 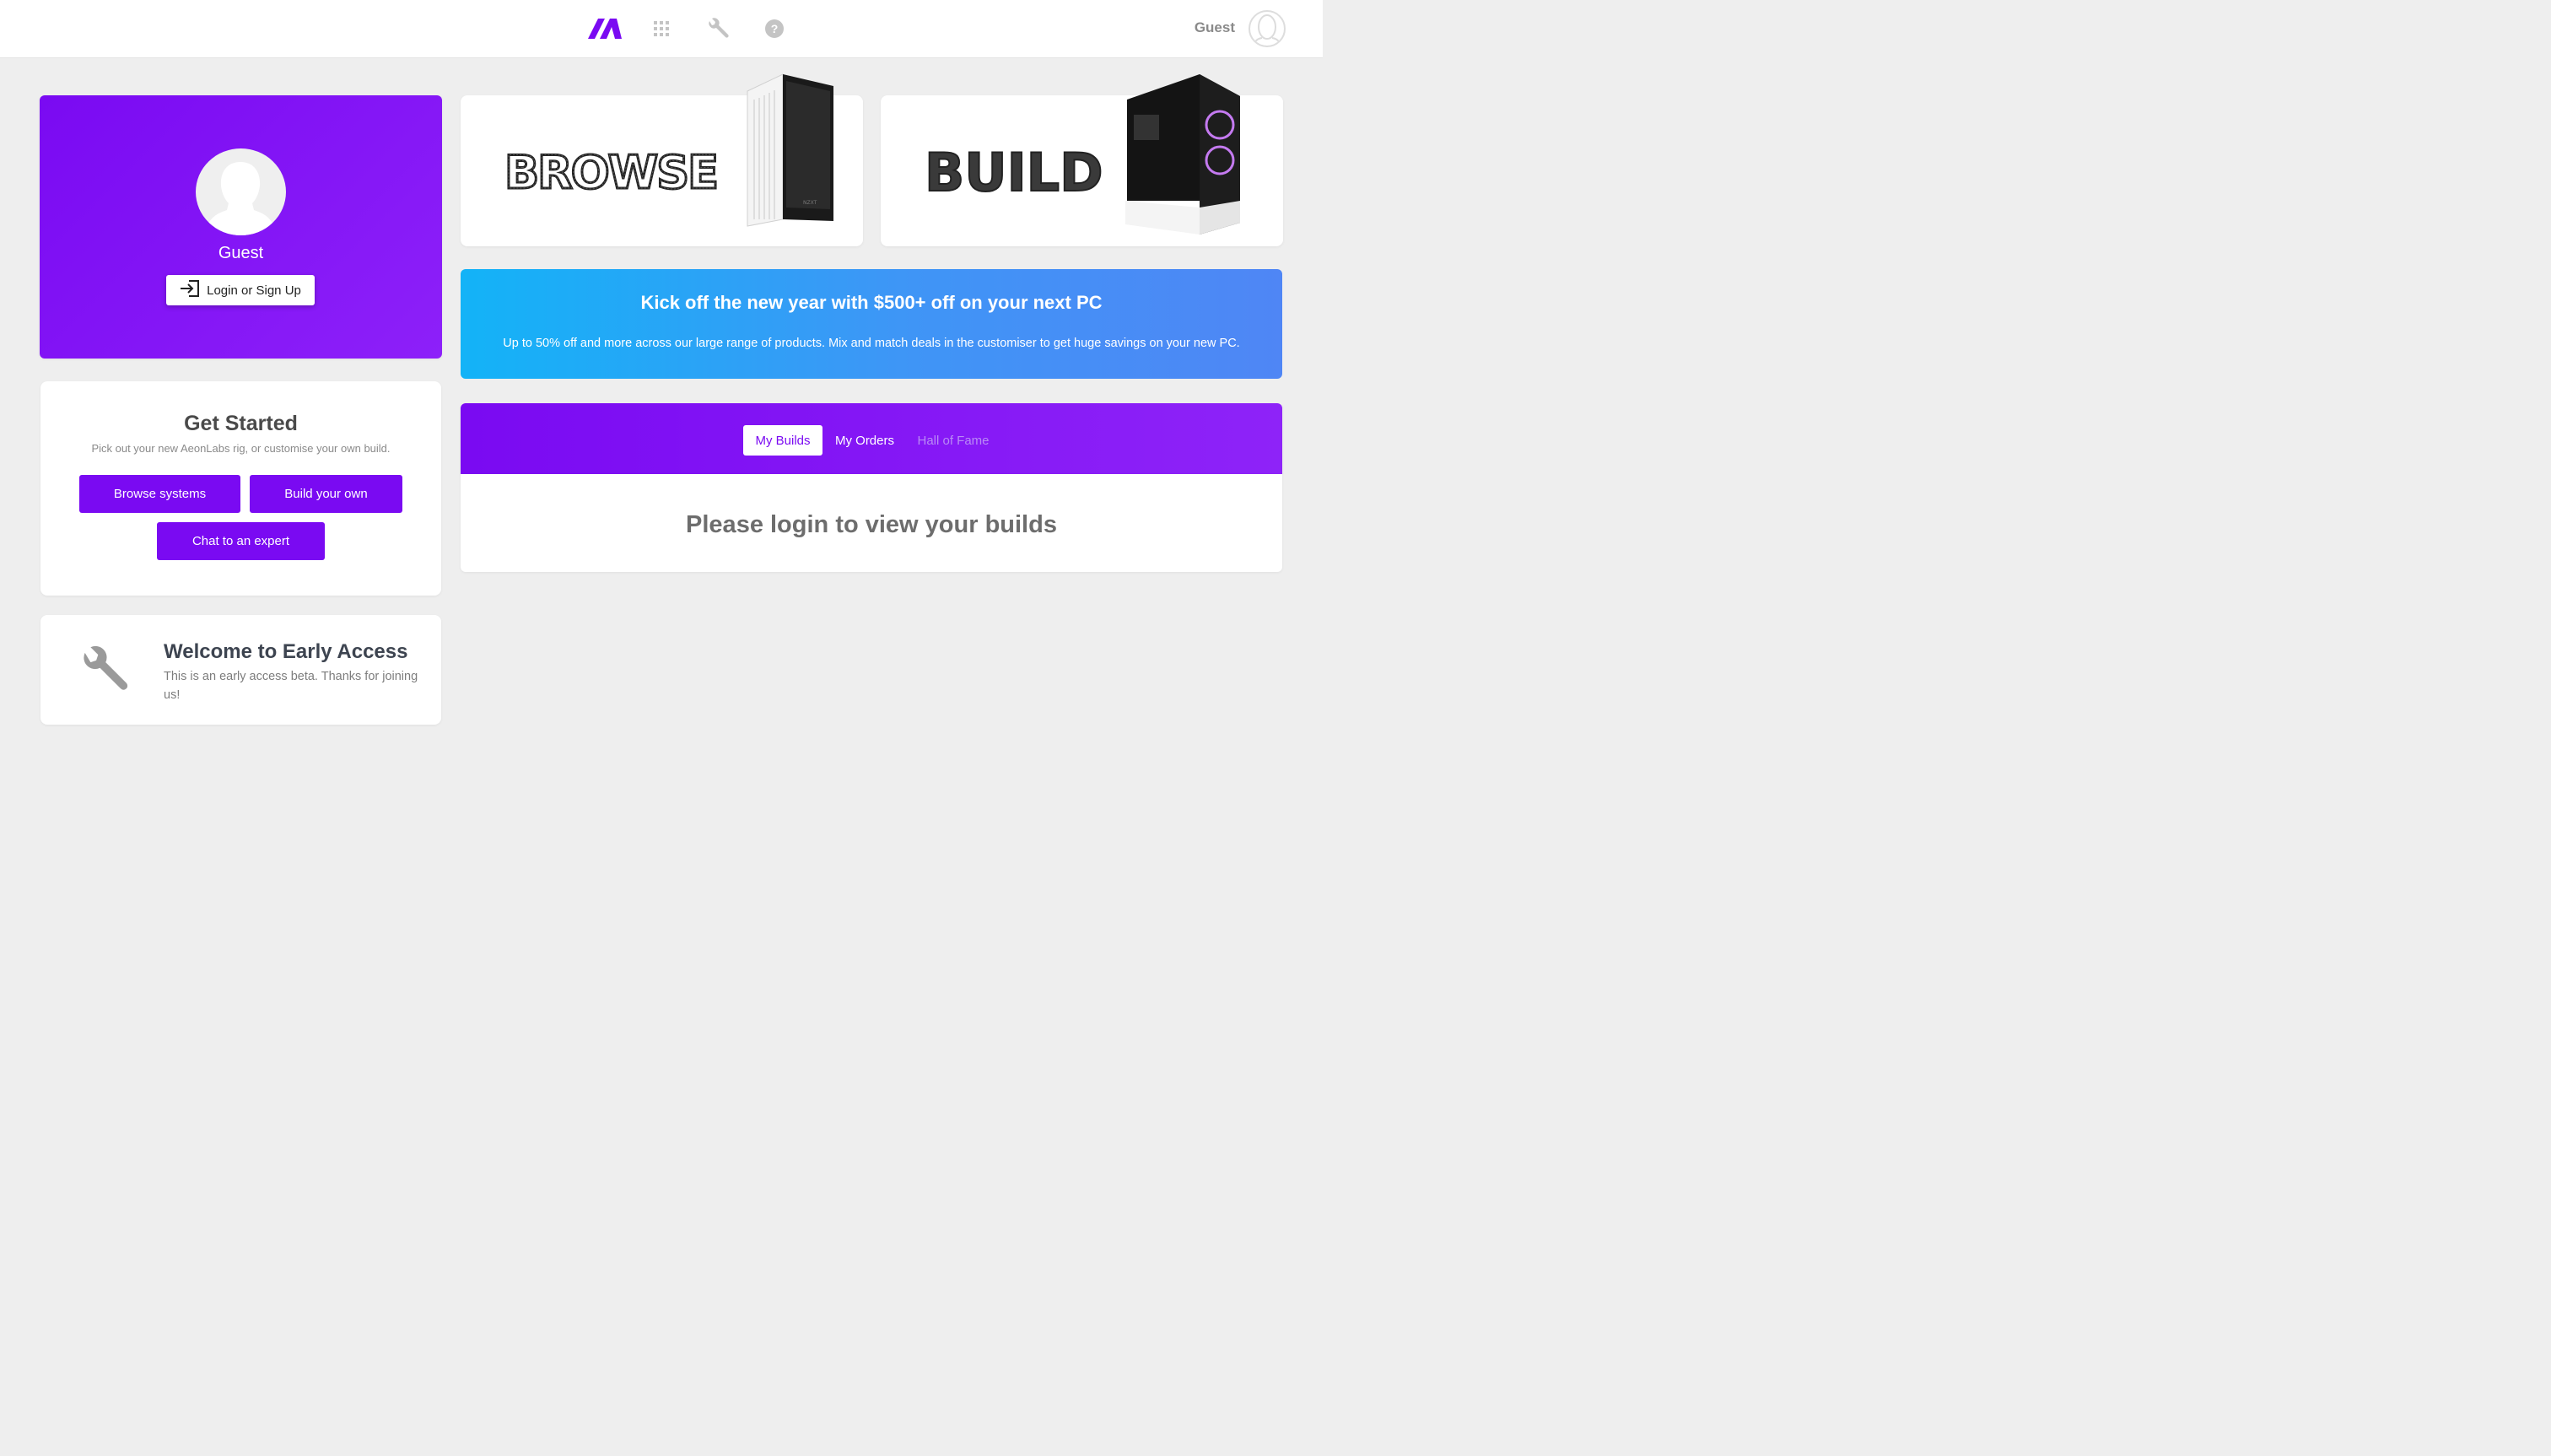 I want to click on browse-title-outline: BROWSE, so click(x=610, y=172).